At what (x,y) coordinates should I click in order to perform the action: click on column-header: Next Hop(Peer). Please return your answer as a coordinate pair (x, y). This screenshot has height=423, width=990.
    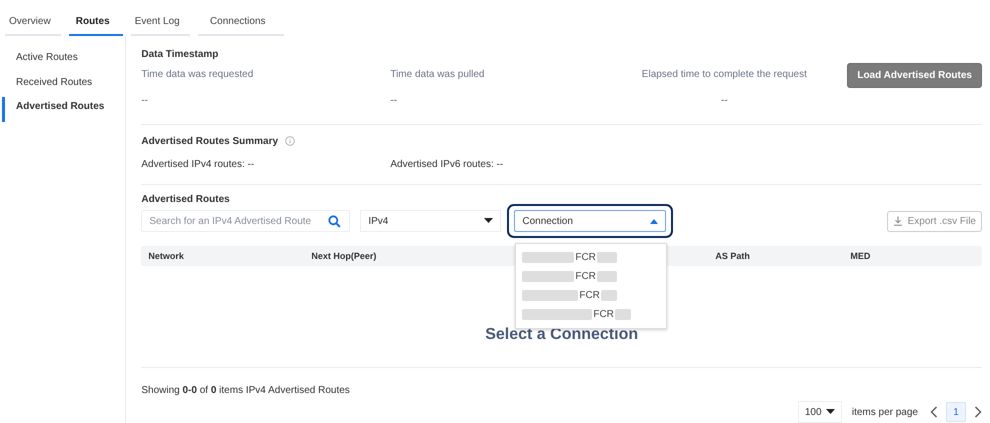
    Looking at the image, I should click on (343, 255).